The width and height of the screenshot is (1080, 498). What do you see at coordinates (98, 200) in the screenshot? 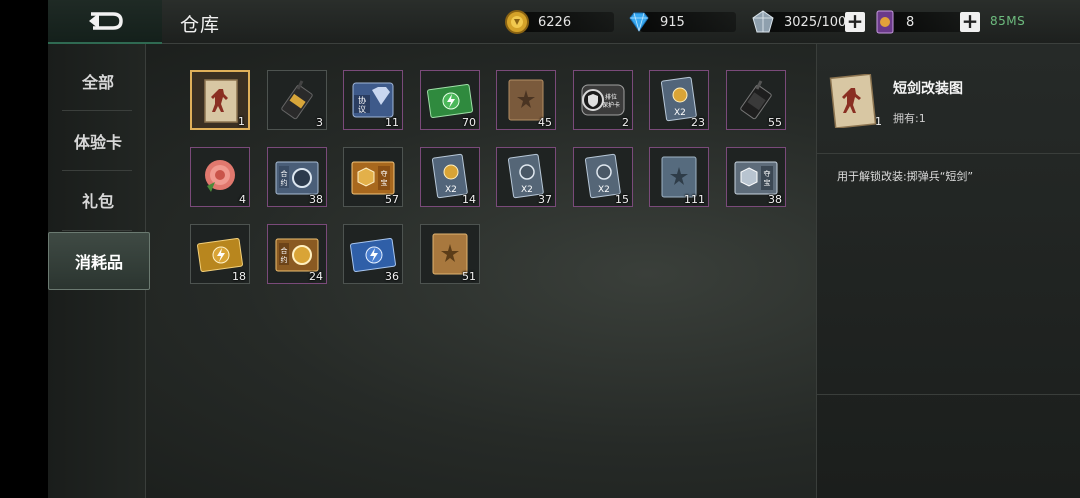
I see `tab-gift-pack: 礼包` at bounding box center [98, 200].